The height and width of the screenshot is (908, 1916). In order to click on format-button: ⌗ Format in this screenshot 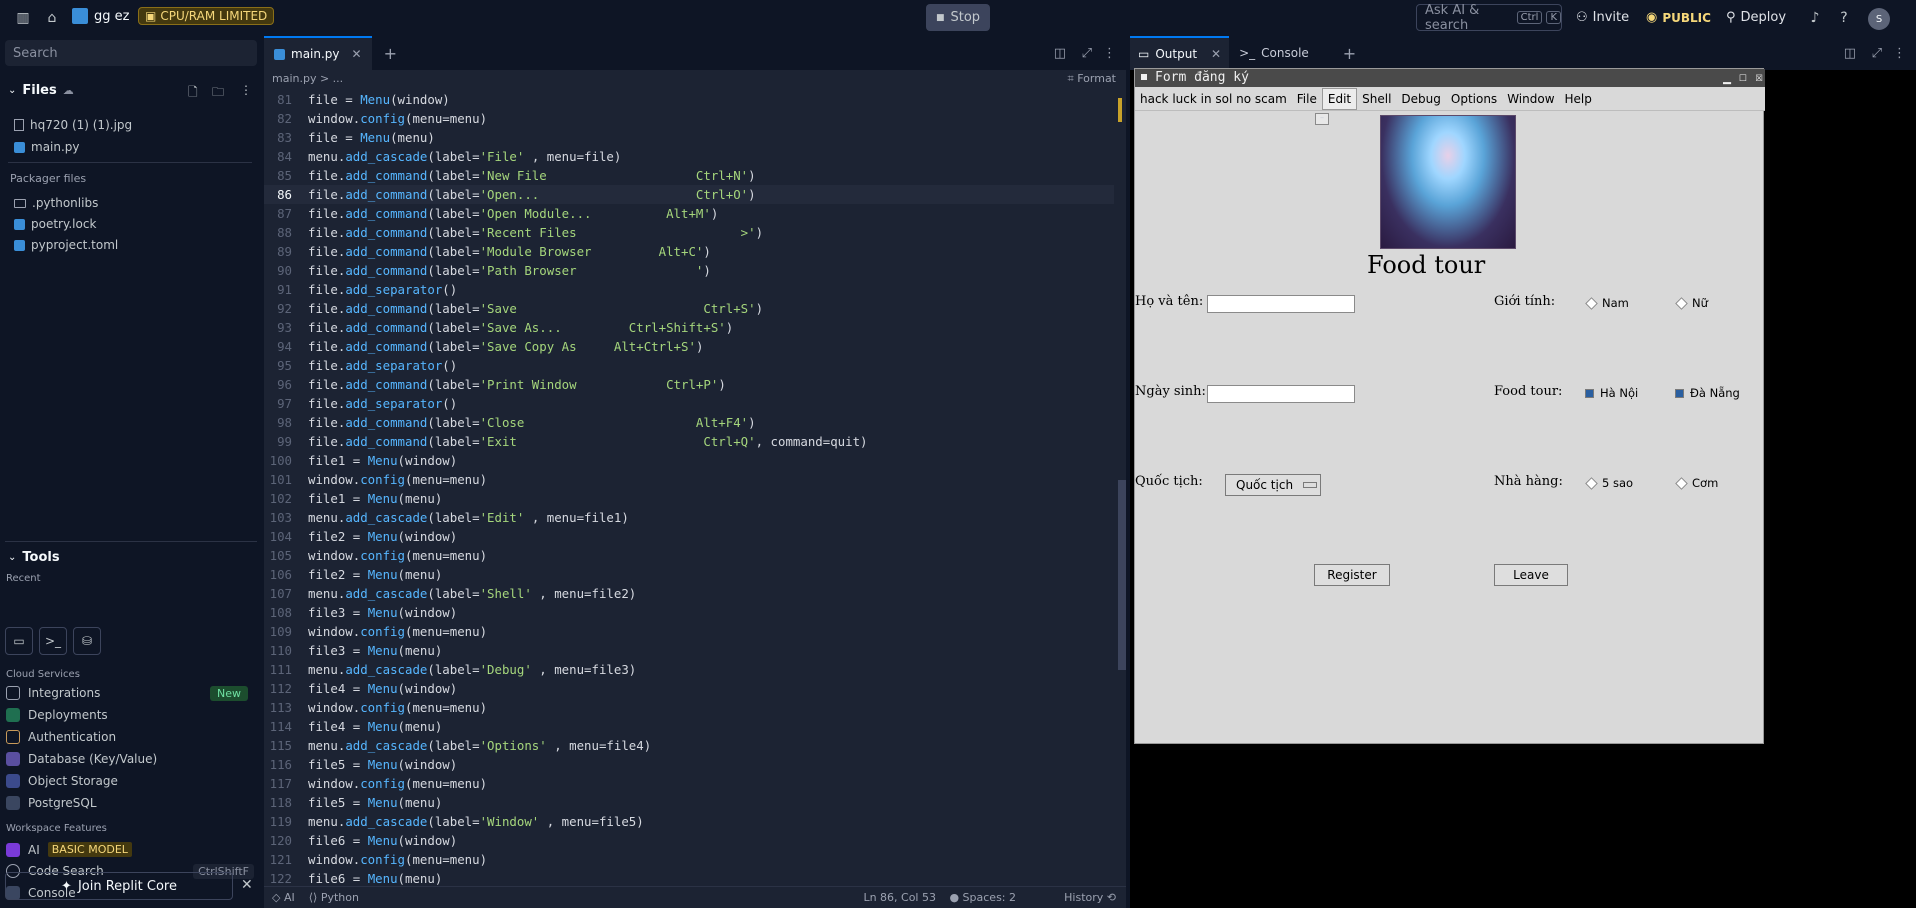, I will do `click(1092, 79)`.